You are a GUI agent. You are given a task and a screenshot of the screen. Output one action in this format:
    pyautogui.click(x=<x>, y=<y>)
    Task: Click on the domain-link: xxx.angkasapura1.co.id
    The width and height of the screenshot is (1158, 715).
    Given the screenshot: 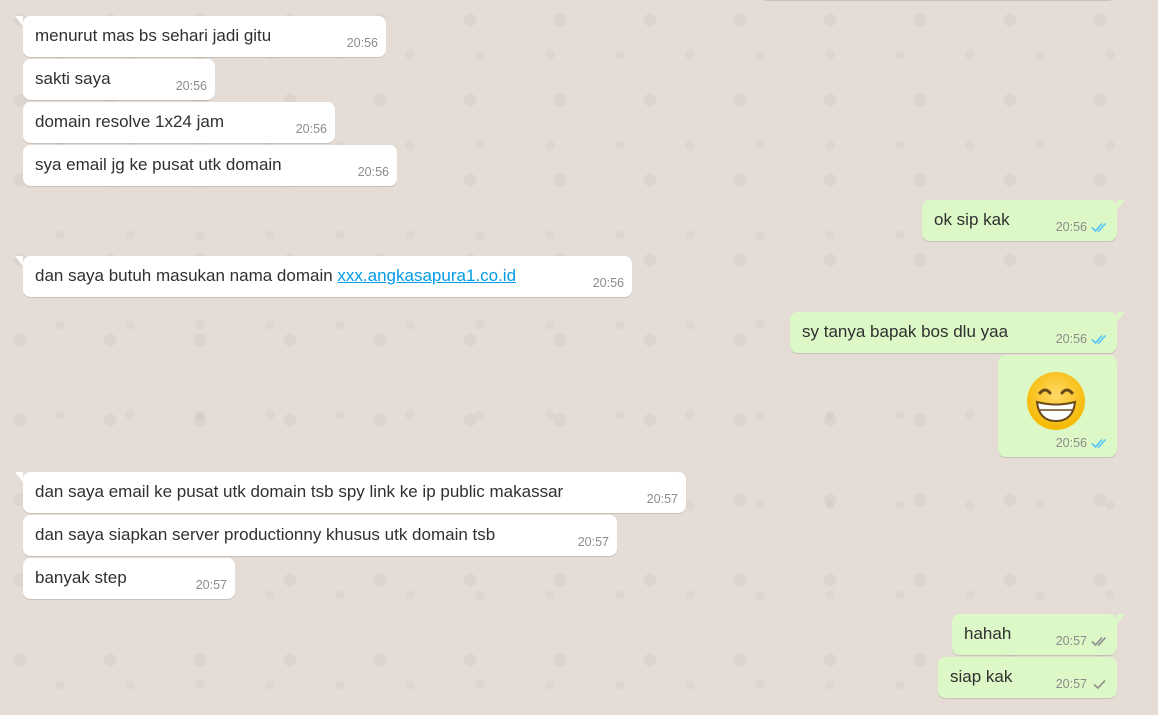 What is the action you would take?
    pyautogui.click(x=426, y=275)
    